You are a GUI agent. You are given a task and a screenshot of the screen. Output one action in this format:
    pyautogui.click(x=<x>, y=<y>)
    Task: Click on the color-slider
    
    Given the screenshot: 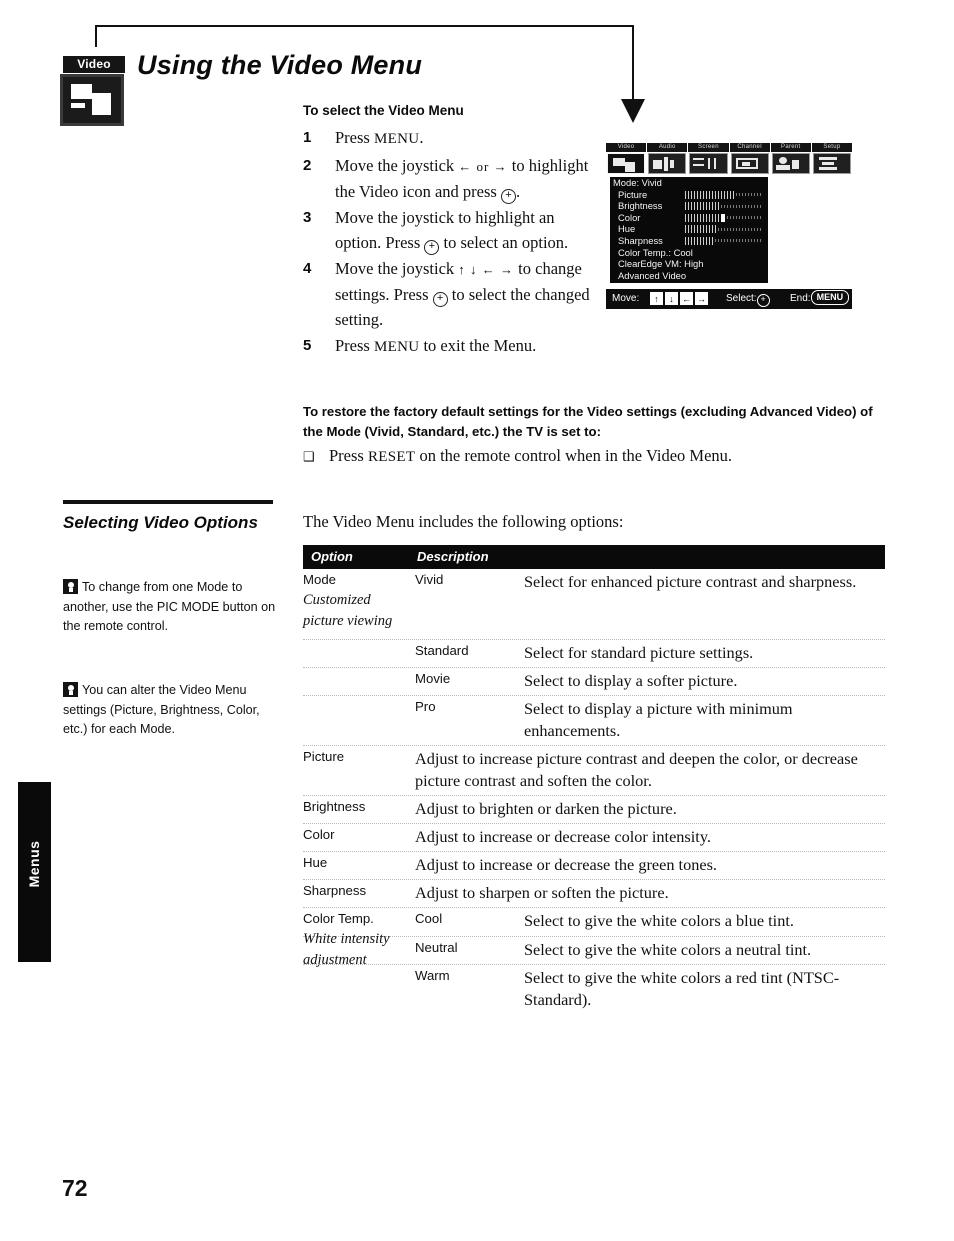 What is the action you would take?
    pyautogui.click(x=723, y=217)
    